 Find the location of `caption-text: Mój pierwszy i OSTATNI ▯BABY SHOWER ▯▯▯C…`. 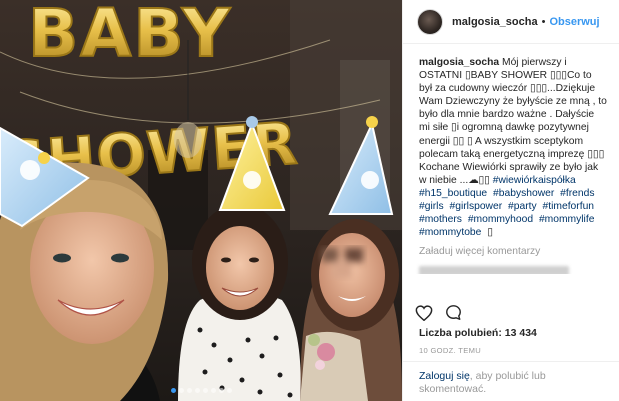

caption-text: Mój pierwszy i OSTATNI ▯BABY SHOWER ▯▯▯C… is located at coordinates (513, 121).